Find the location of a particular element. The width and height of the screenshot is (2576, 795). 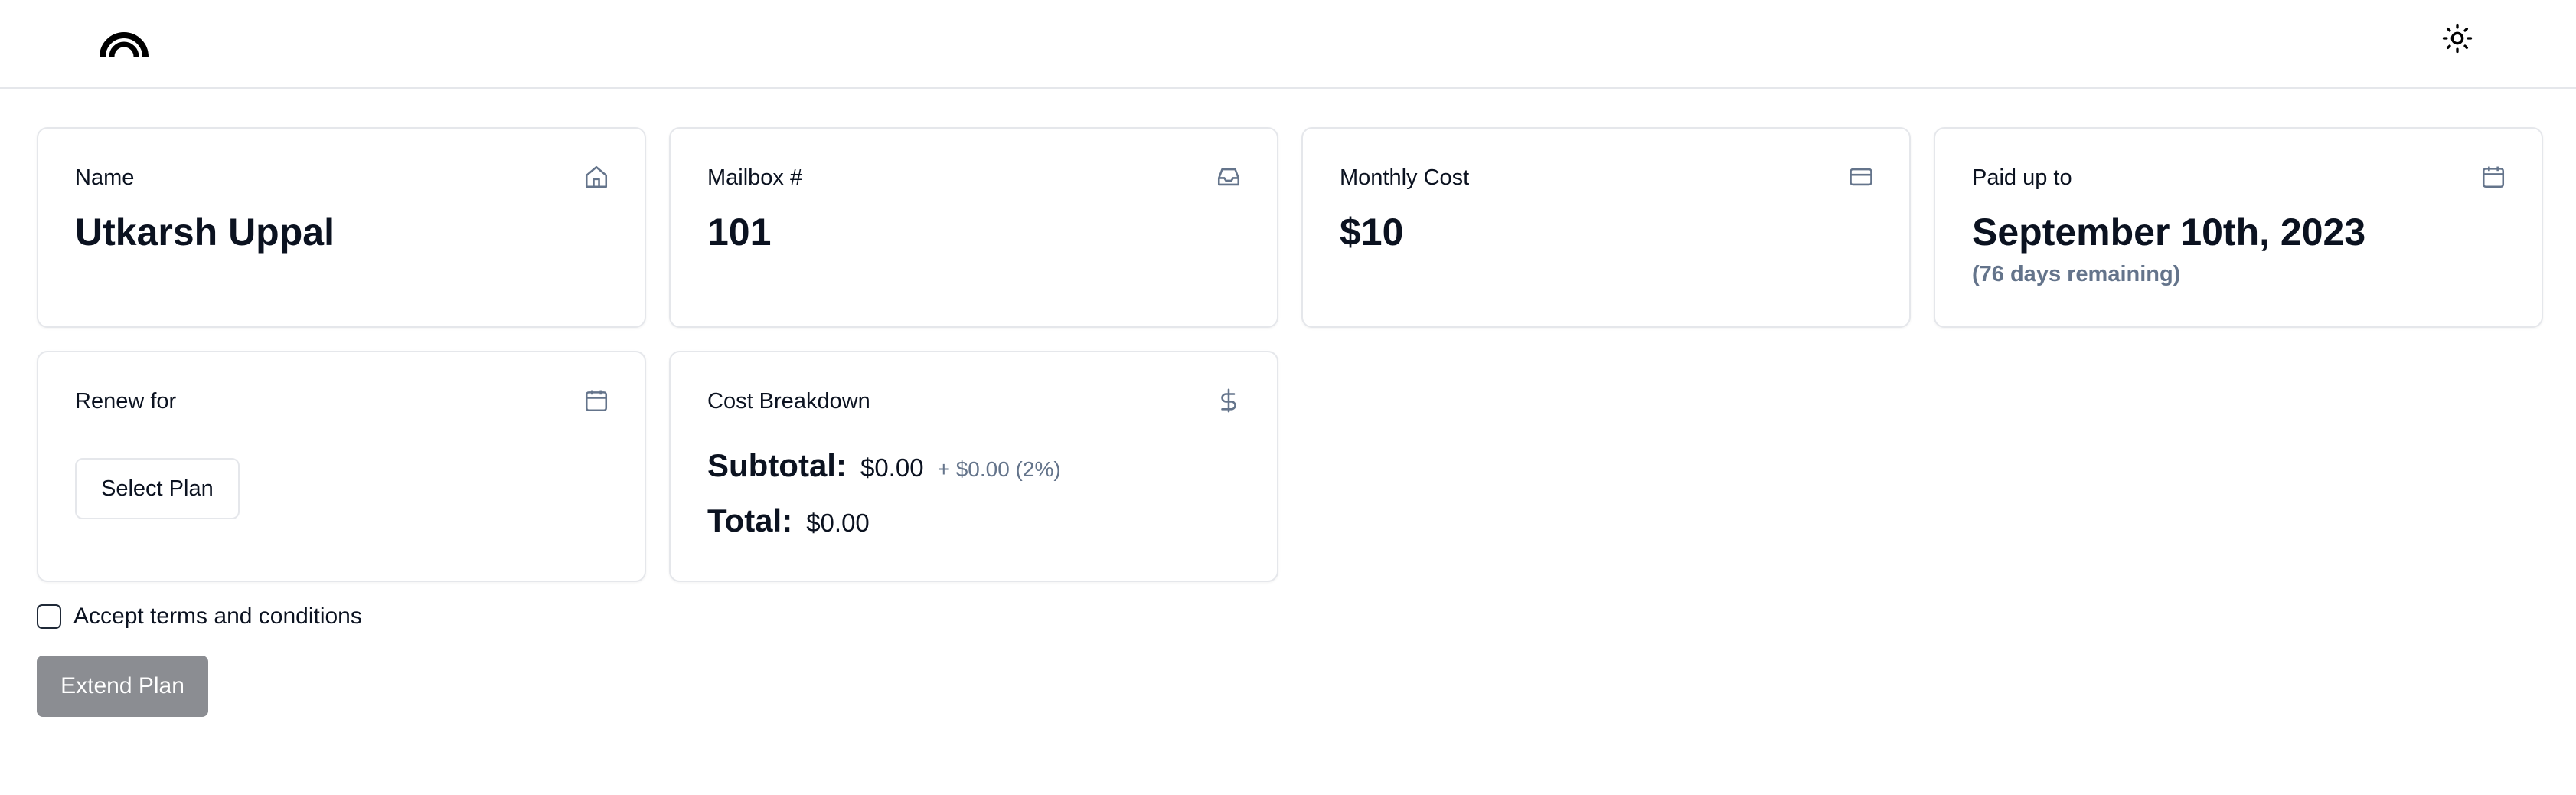

total-label: Total: is located at coordinates (750, 520).